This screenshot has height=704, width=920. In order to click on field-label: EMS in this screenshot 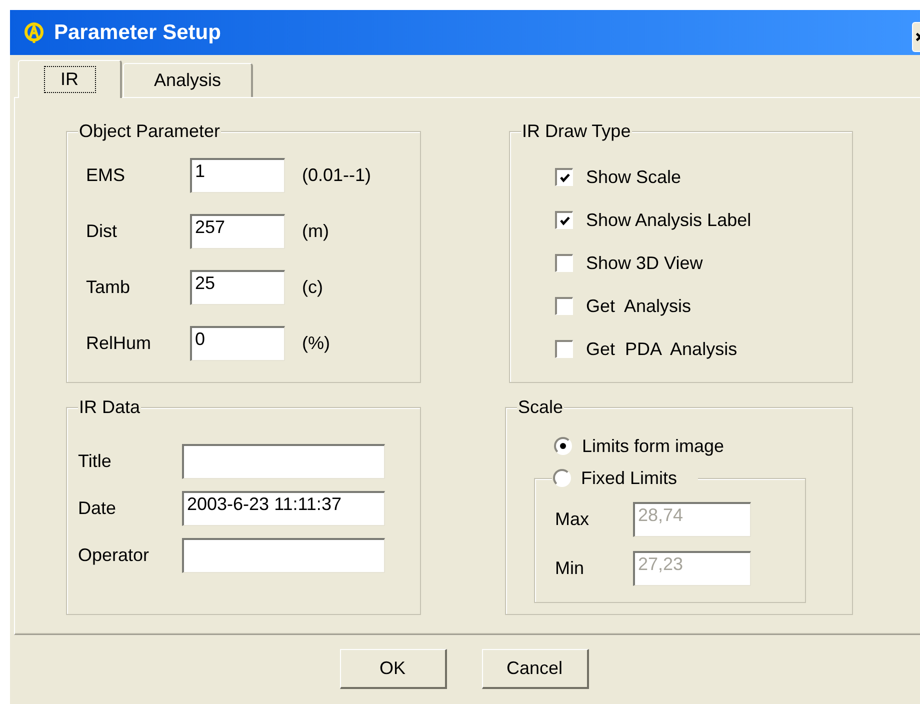, I will do `click(106, 175)`.